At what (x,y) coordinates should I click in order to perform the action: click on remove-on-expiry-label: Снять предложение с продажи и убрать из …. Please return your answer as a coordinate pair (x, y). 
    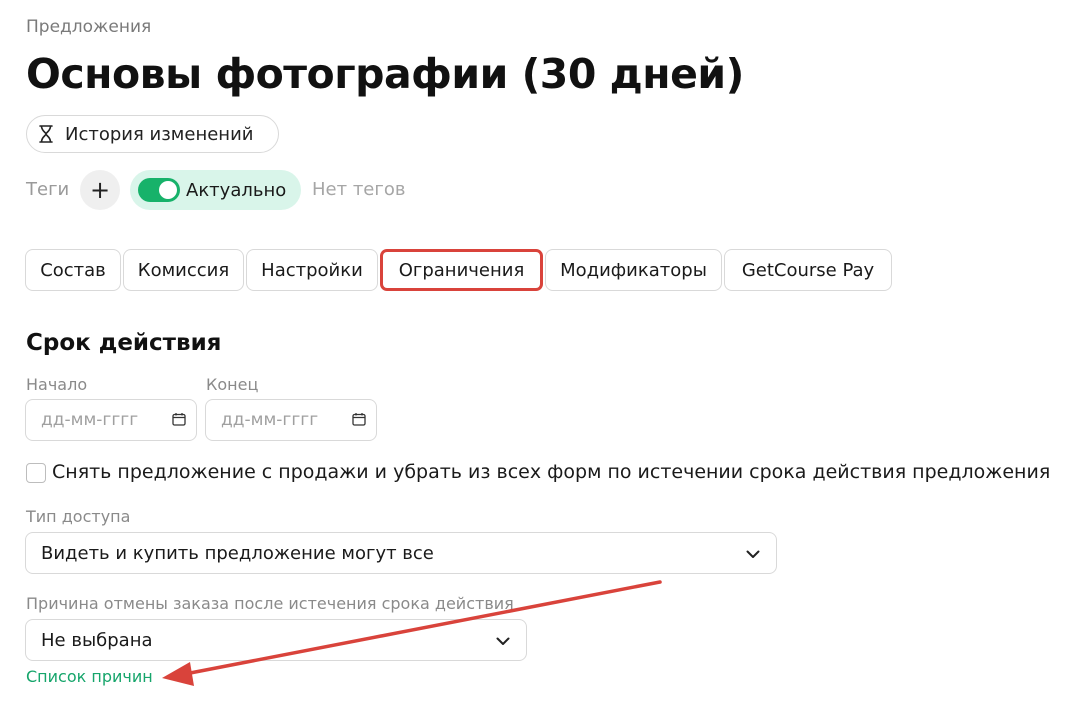
    Looking at the image, I should click on (551, 472).